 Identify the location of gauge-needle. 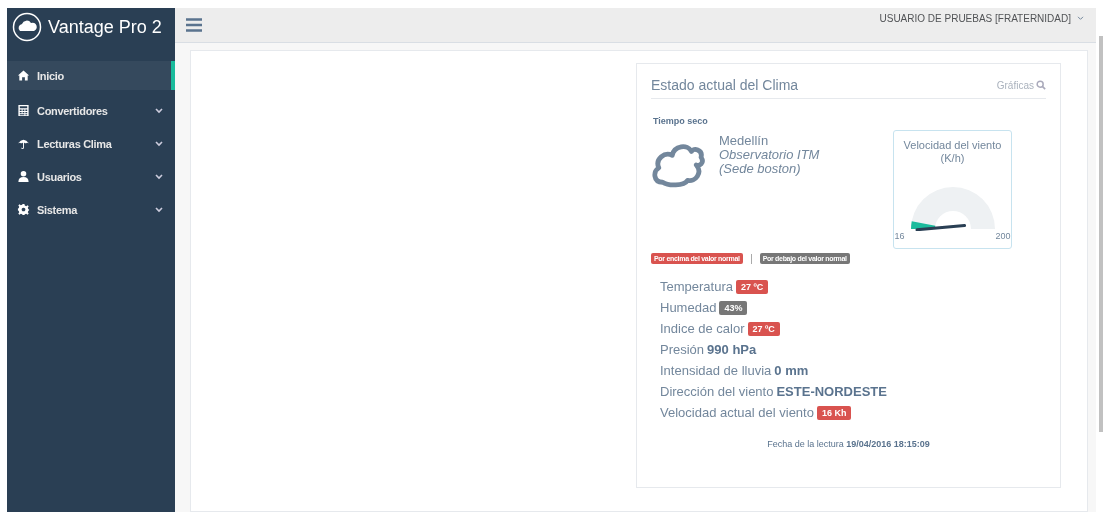
(940, 227).